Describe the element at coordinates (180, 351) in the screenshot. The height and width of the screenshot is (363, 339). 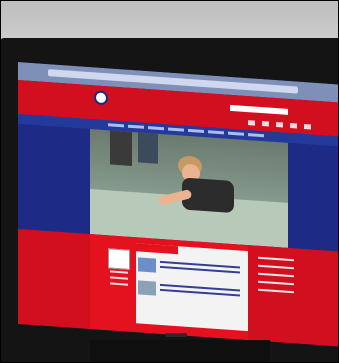
I see `monitor-stand` at that location.